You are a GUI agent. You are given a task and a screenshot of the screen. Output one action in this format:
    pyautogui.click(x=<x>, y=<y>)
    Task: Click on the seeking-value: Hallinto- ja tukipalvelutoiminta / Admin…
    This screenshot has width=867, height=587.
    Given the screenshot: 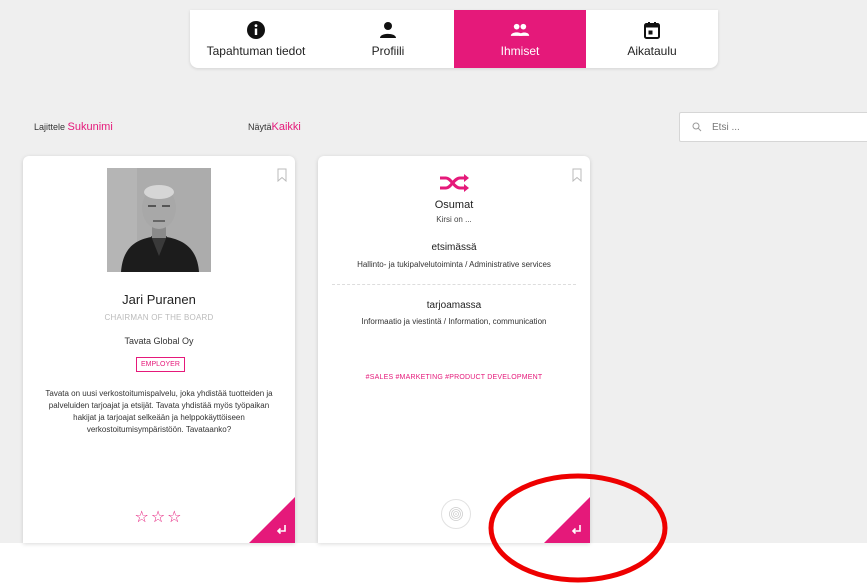 What is the action you would take?
    pyautogui.click(x=454, y=264)
    